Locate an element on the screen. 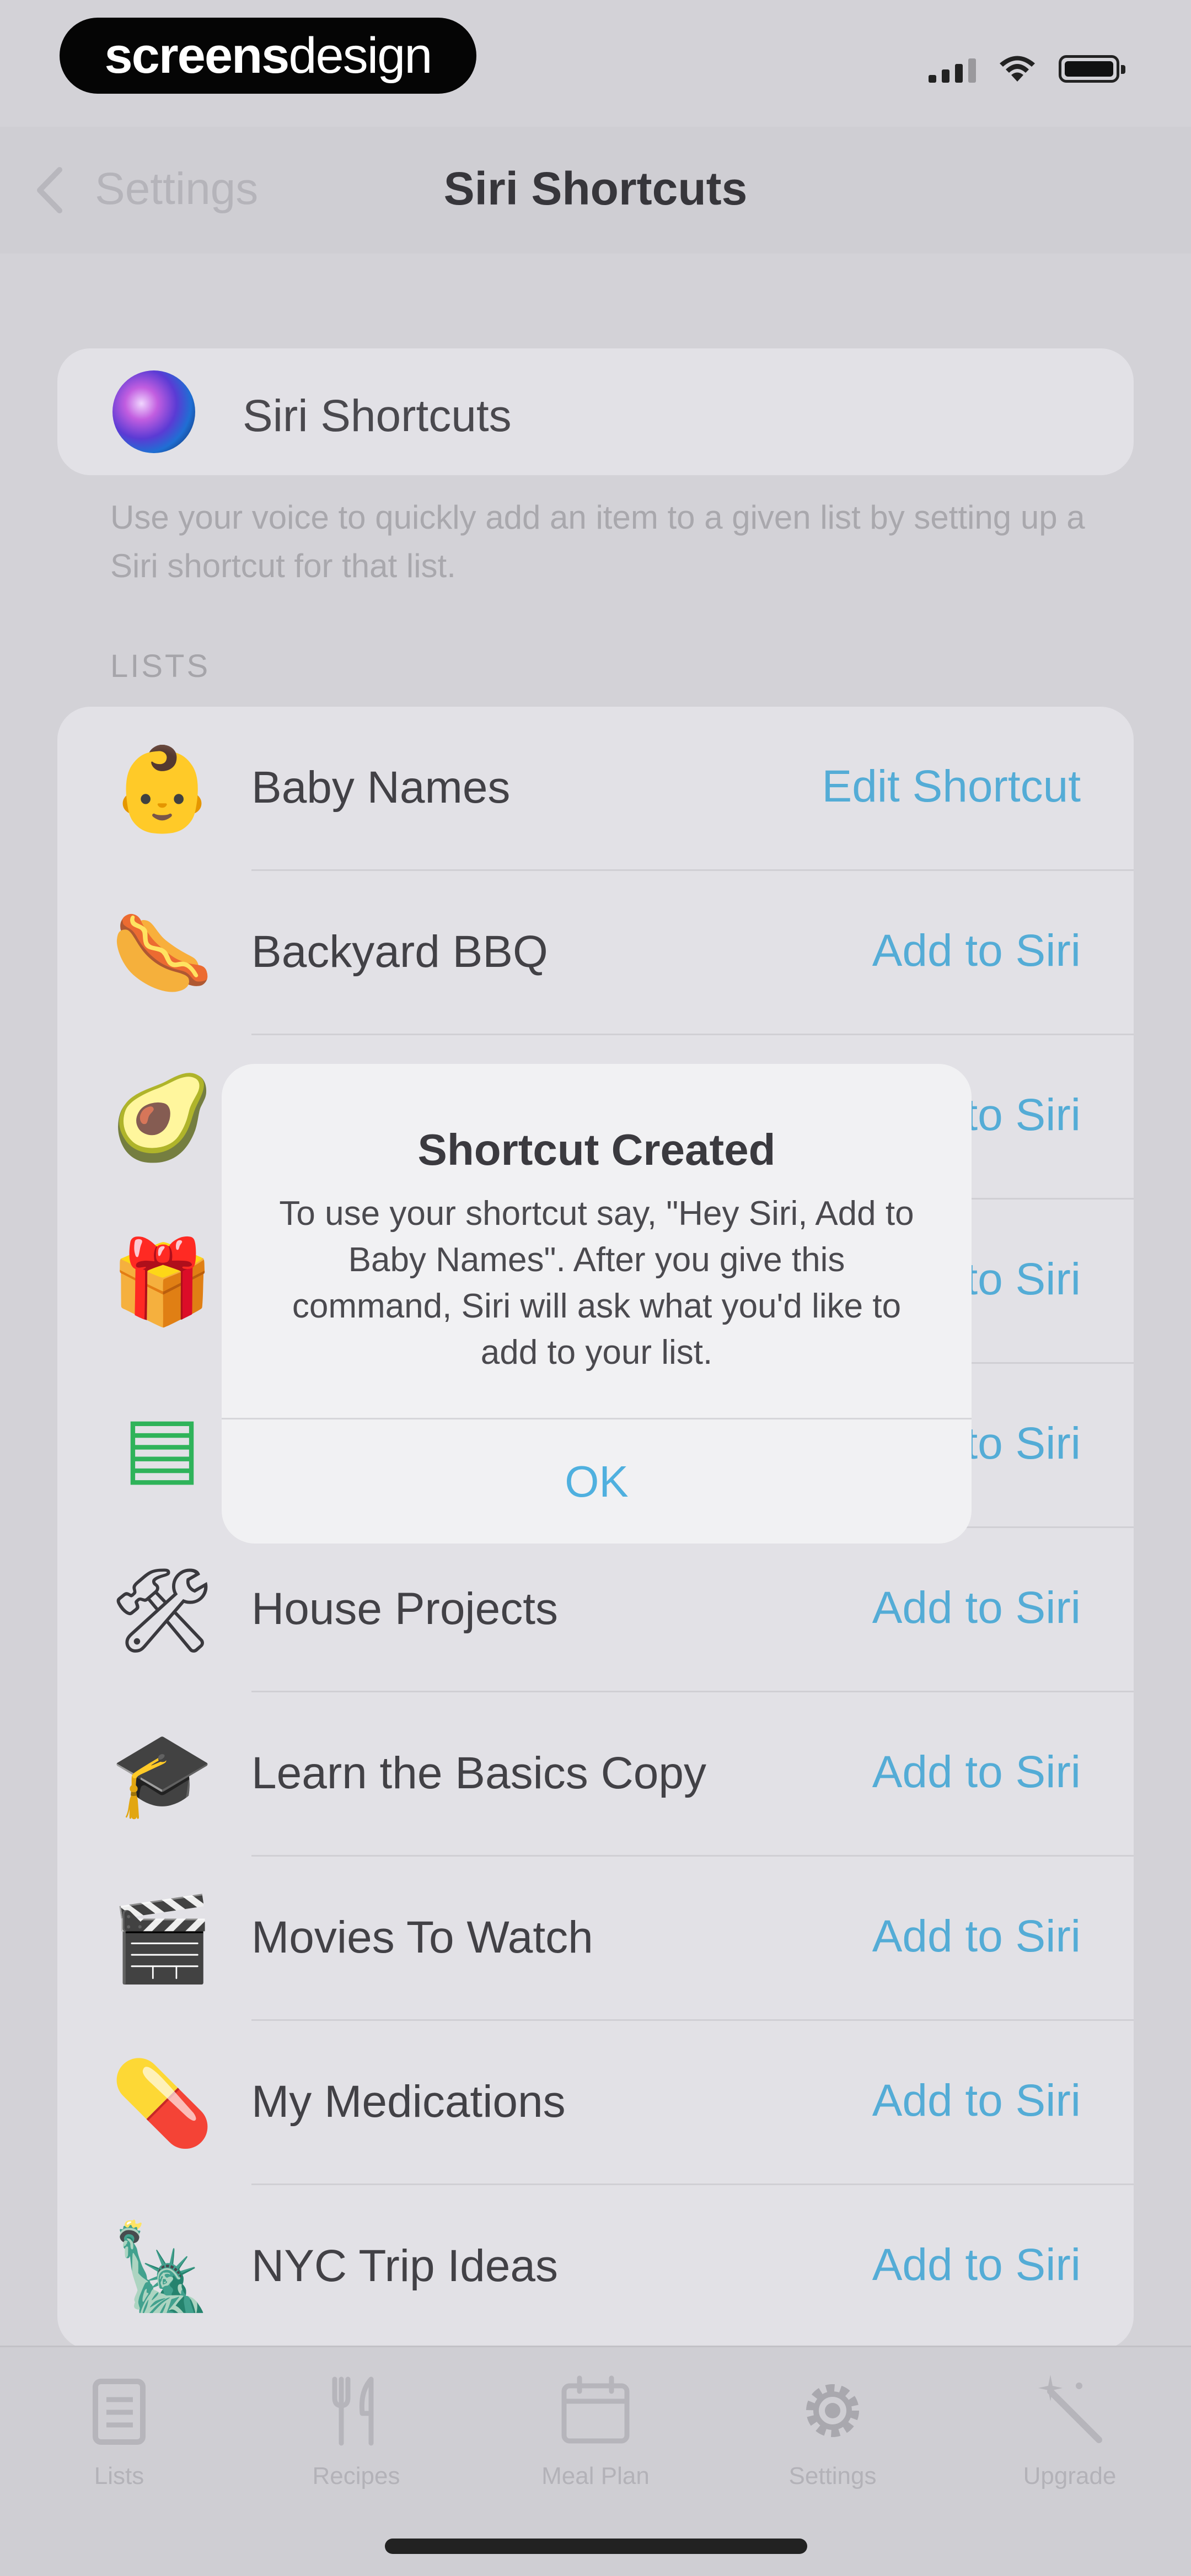 This screenshot has width=1191, height=2576. list-item: 🛠 House Projects Add to Siri is located at coordinates (595, 1610).